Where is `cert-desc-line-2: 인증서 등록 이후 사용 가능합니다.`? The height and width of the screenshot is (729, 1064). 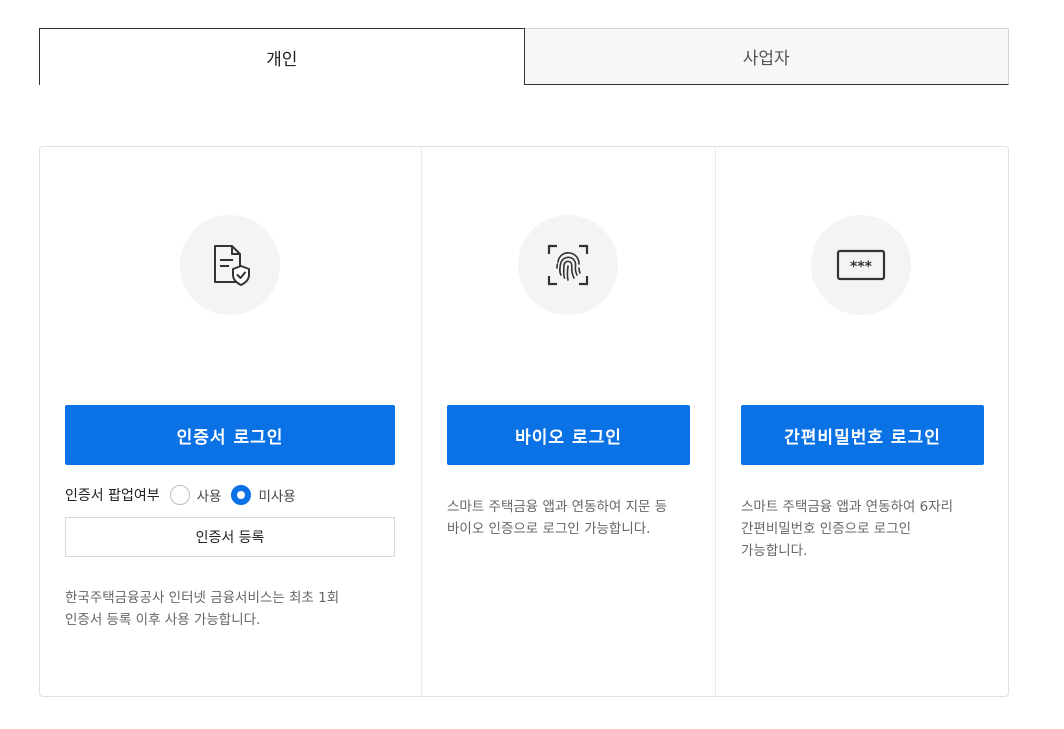 cert-desc-line-2: 인증서 등록 이후 사용 가능합니다. is located at coordinates (163, 620).